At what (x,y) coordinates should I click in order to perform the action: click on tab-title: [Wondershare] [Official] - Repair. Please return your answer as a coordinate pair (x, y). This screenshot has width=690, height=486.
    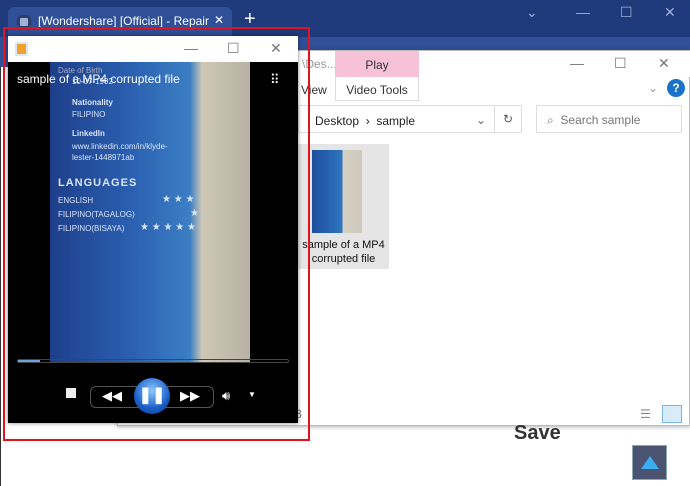
    Looking at the image, I should click on (123, 21).